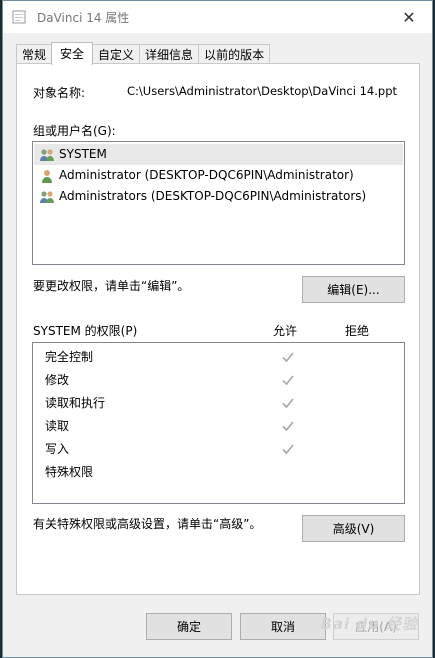 The height and width of the screenshot is (658, 435). Describe the element at coordinates (57, 449) in the screenshot. I see `permission-row: 写入` at that location.